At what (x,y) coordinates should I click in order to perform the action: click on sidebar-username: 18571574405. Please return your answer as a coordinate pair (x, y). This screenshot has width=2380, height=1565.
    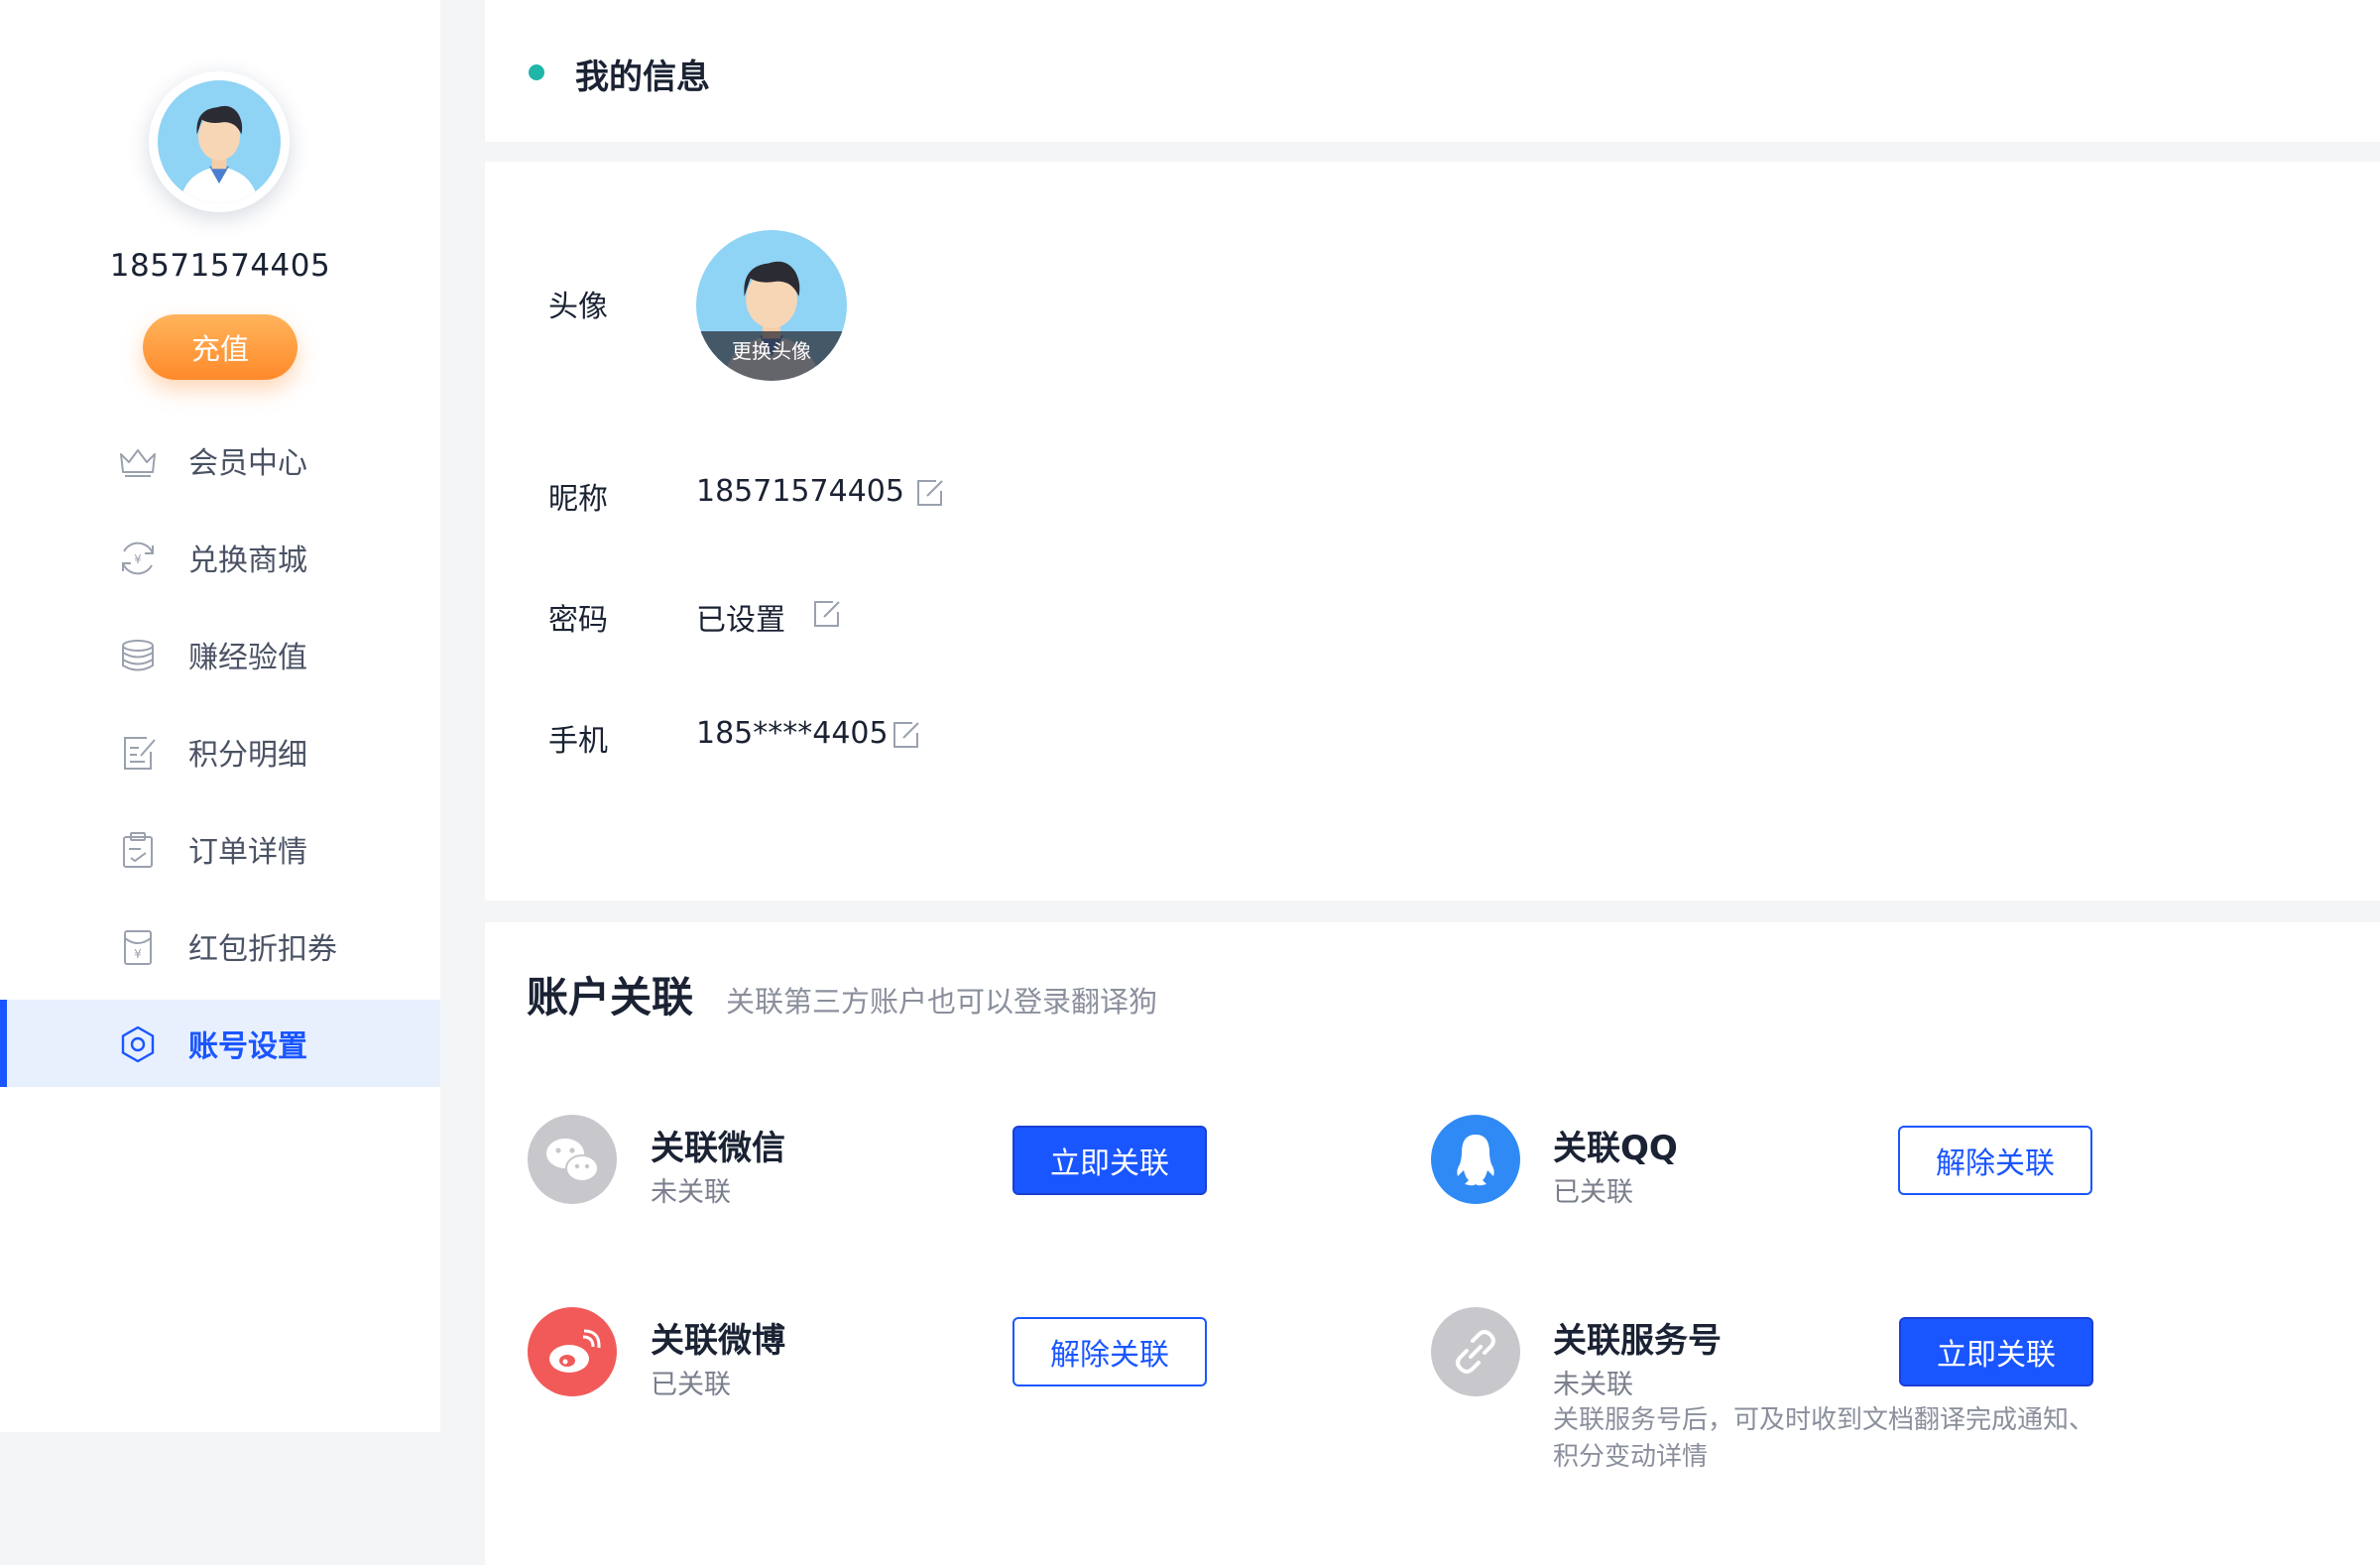
    Looking at the image, I should click on (220, 266).